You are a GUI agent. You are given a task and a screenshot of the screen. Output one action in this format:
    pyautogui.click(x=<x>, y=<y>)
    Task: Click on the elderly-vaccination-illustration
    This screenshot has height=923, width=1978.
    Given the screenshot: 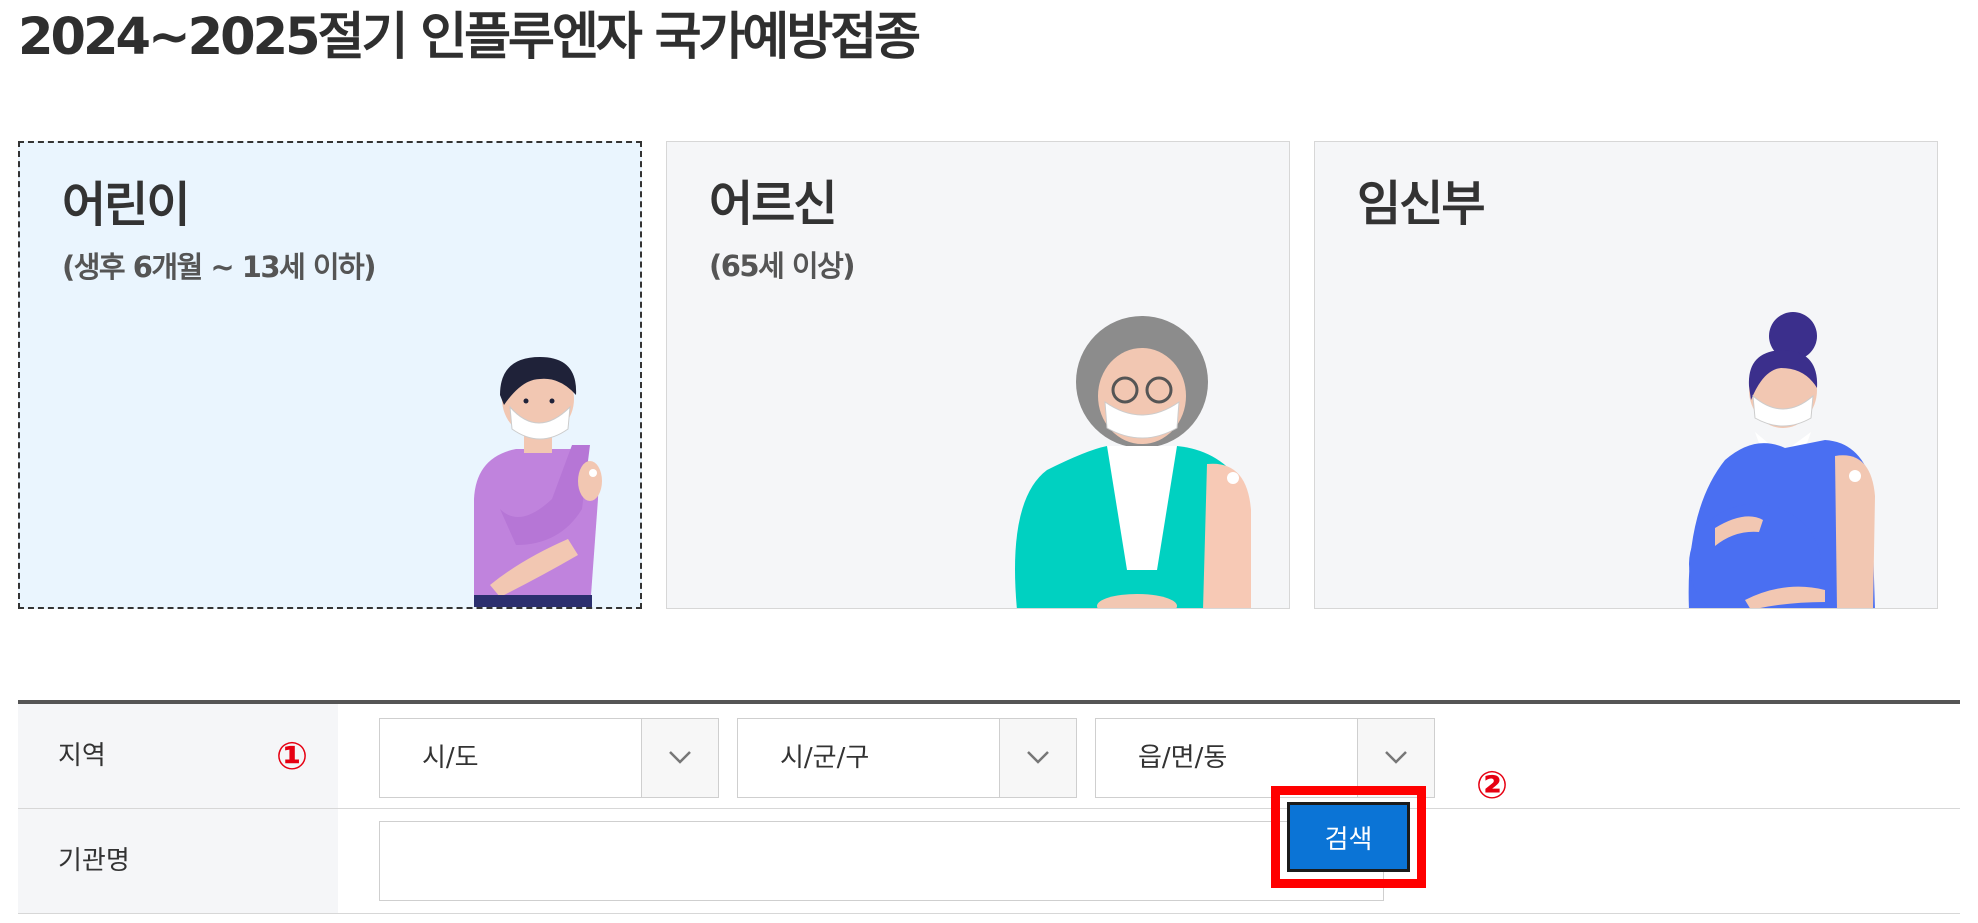 What is the action you would take?
    pyautogui.click(x=1133, y=462)
    